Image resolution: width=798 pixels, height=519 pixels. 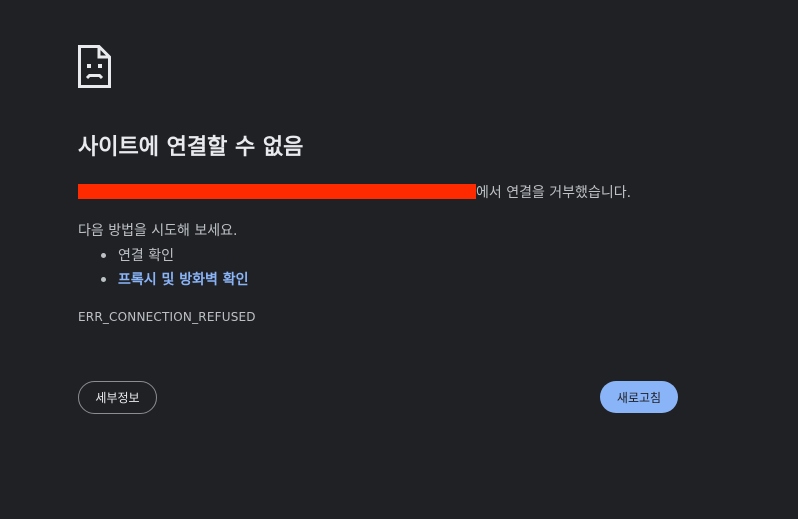 I want to click on details-button: 세부정보, so click(x=117, y=397).